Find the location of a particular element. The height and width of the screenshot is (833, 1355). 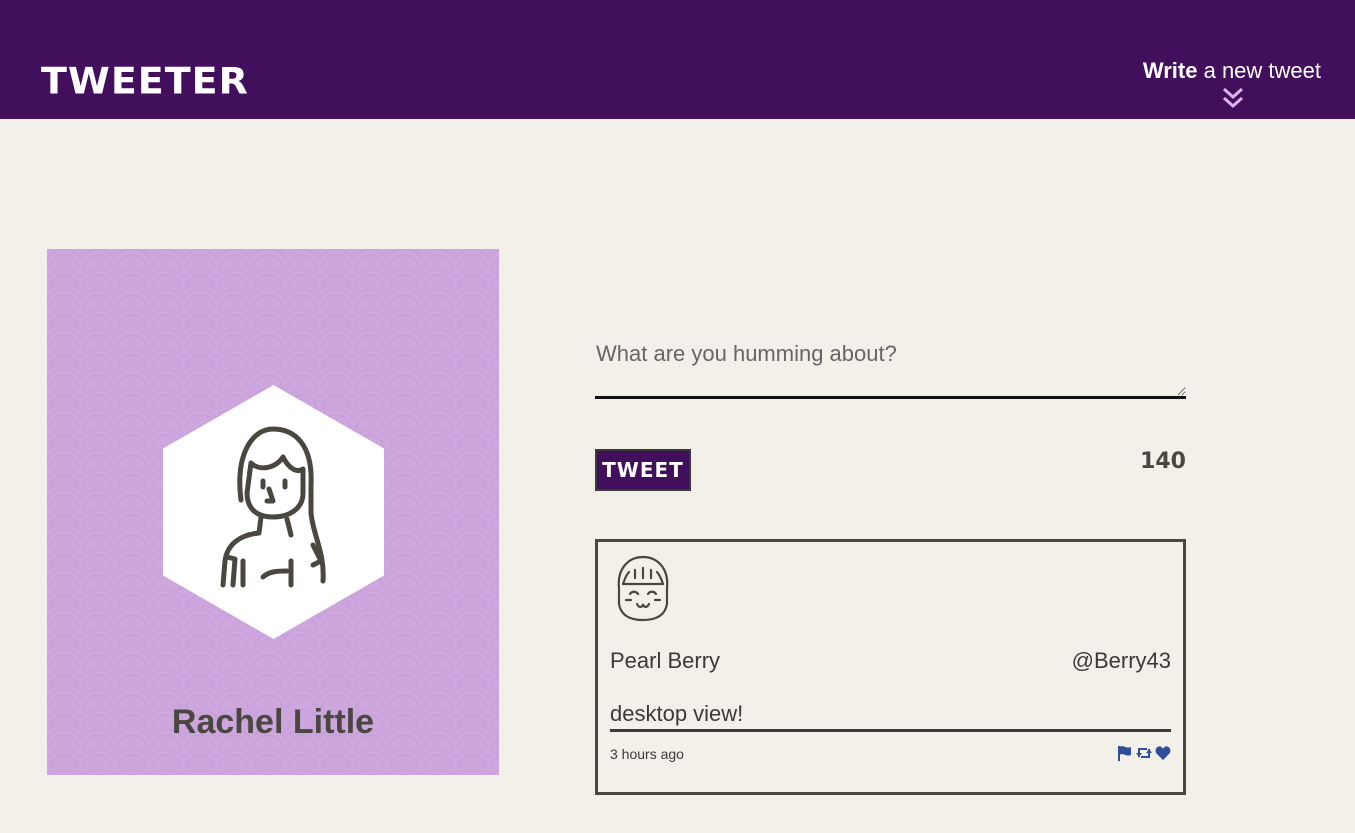

retweet-icon is located at coordinates (1144, 753).